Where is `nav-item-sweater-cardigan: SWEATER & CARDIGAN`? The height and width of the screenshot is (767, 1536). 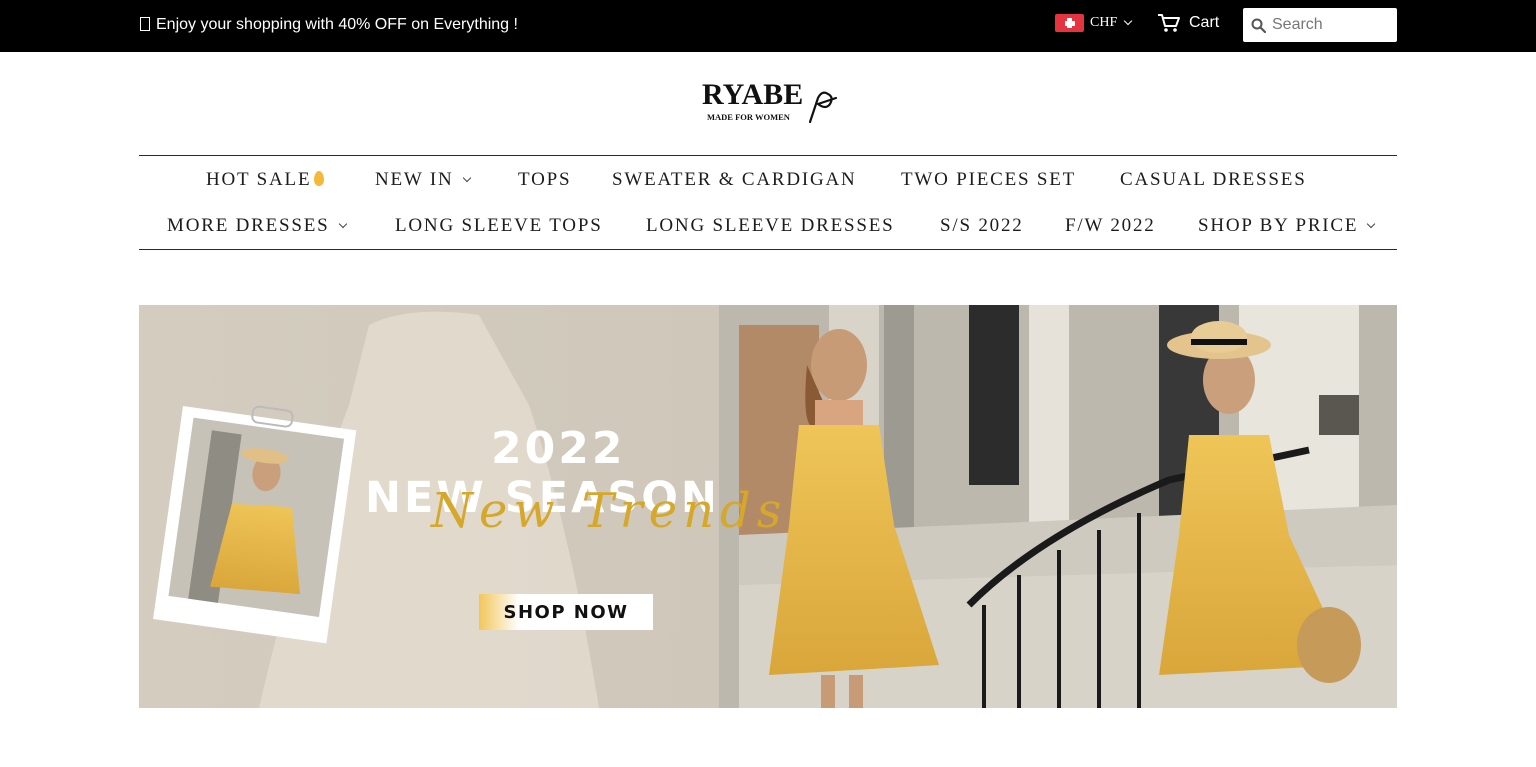
nav-item-sweater-cardigan: SWEATER & CARDIGAN is located at coordinates (734, 180).